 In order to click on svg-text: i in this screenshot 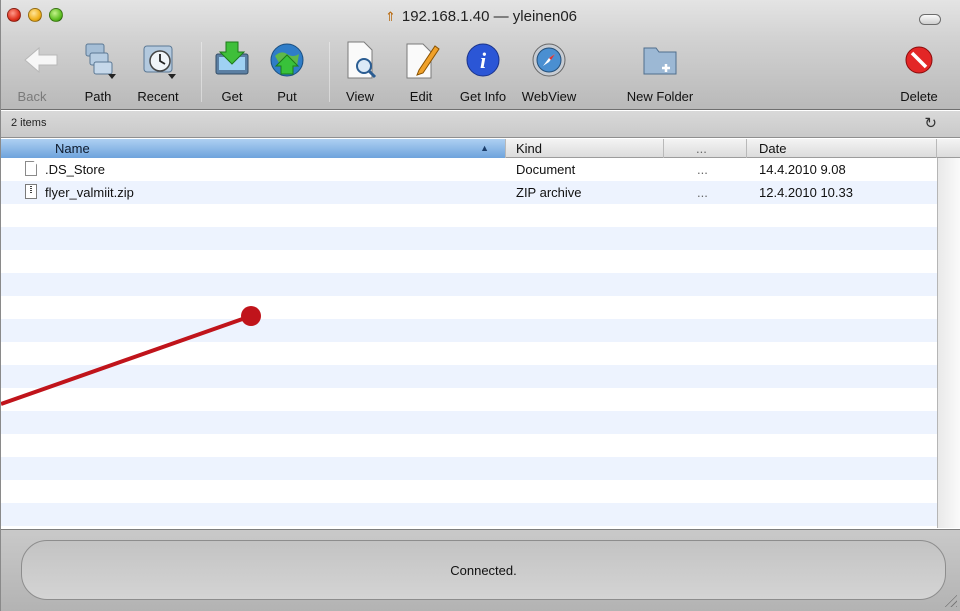, I will do `click(483, 60)`.